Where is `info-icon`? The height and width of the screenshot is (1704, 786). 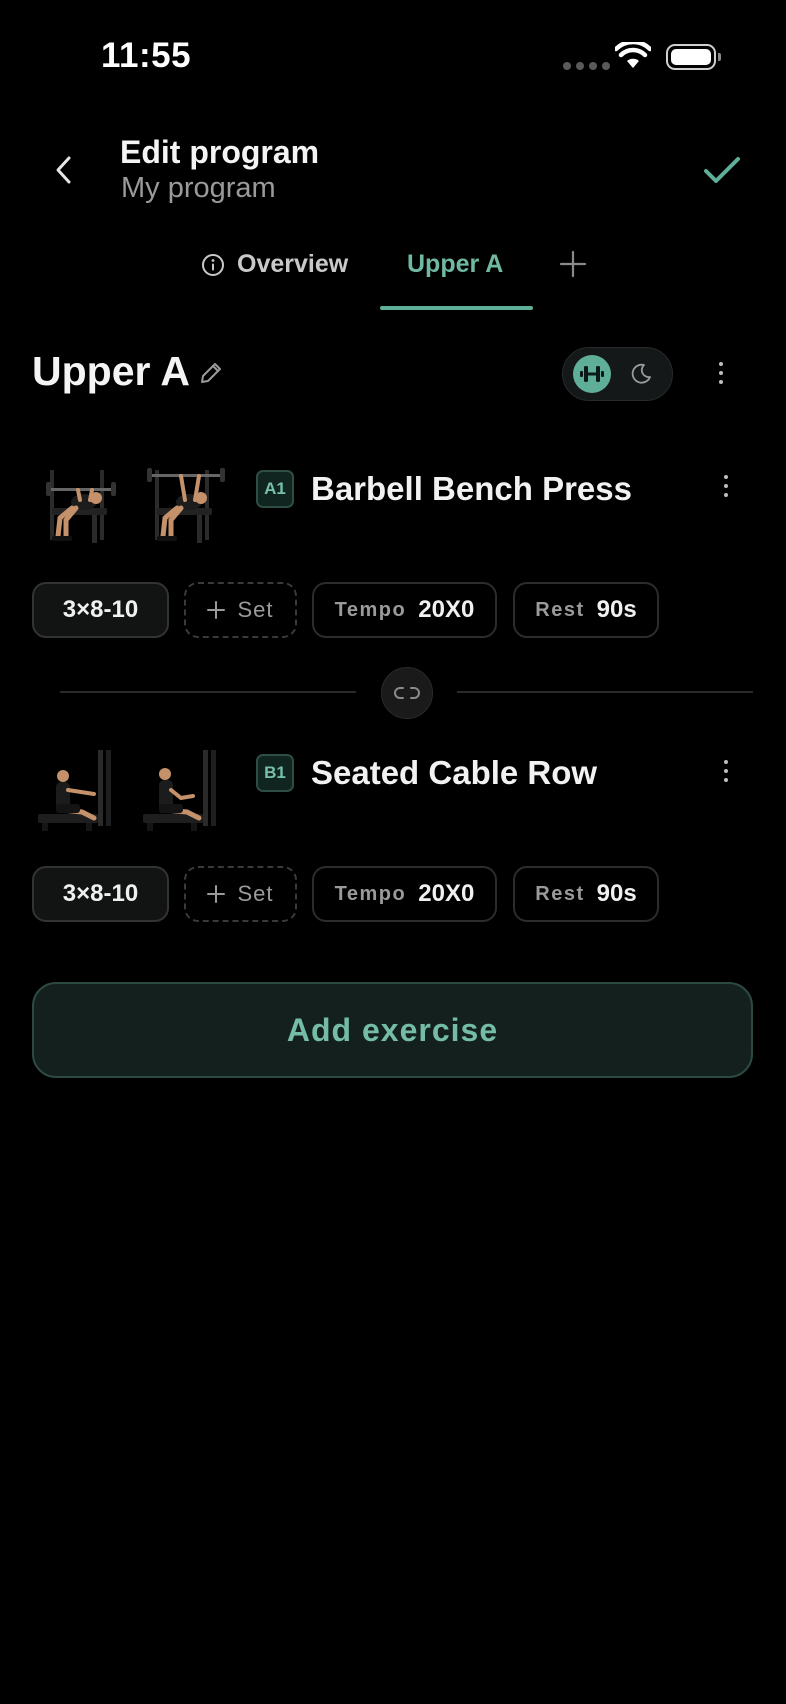
info-icon is located at coordinates (213, 264).